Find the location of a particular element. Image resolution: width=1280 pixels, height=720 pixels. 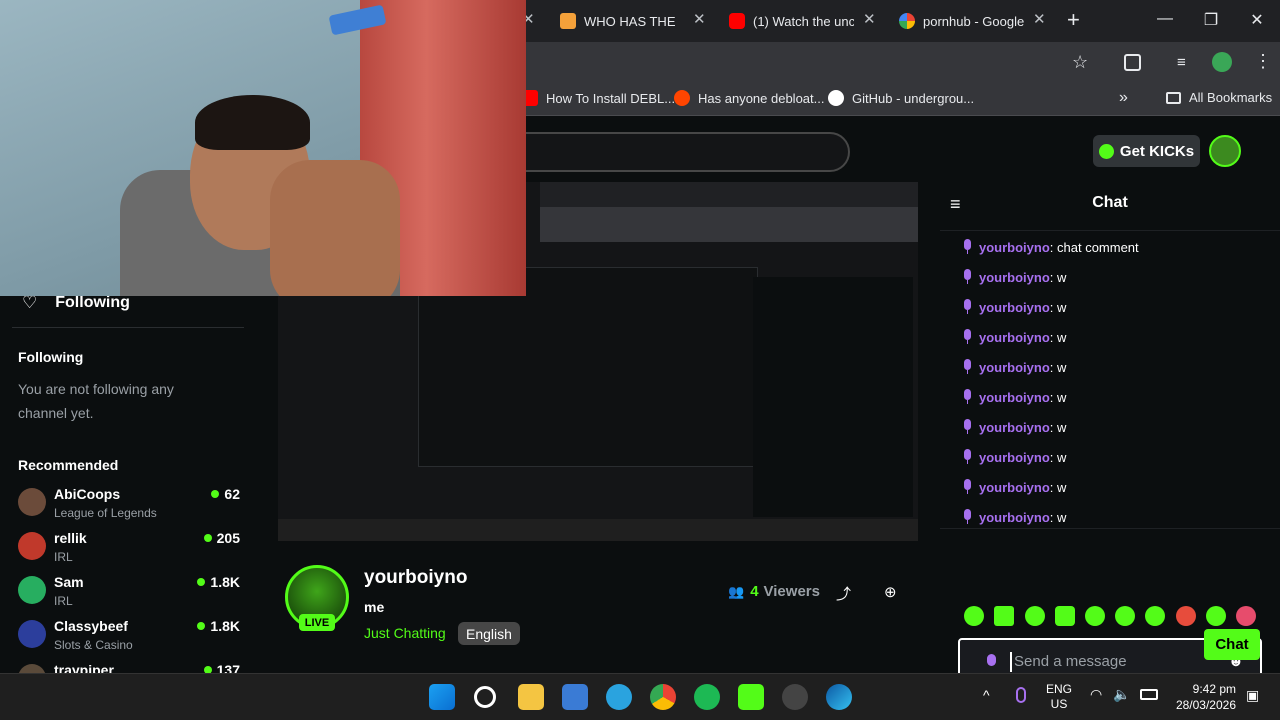

recommended-channel: Sam IRL 1.8K is located at coordinates (129, 594).